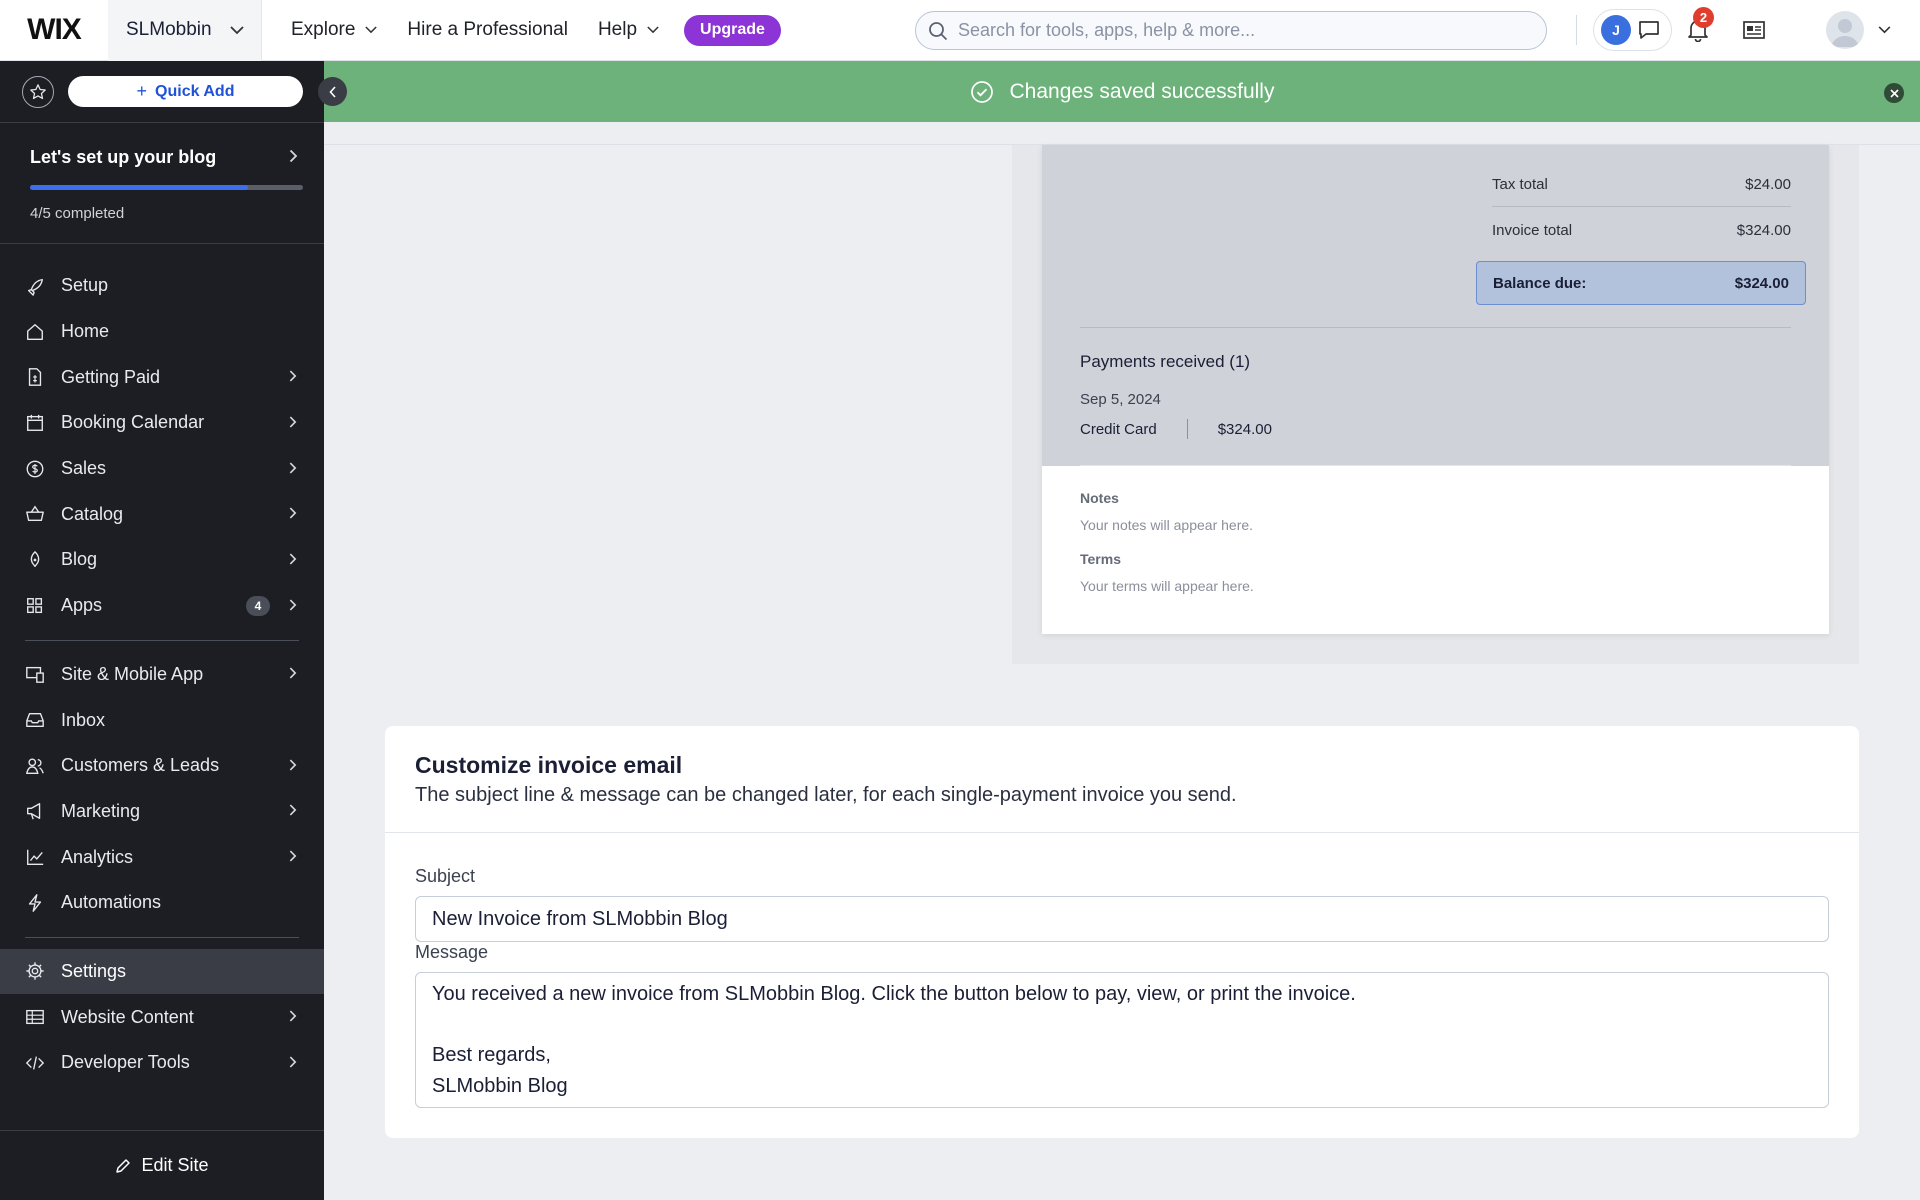 Image resolution: width=1920 pixels, height=1200 pixels. I want to click on sidebar-item-developer-tools: Developer Tools, so click(162, 1063).